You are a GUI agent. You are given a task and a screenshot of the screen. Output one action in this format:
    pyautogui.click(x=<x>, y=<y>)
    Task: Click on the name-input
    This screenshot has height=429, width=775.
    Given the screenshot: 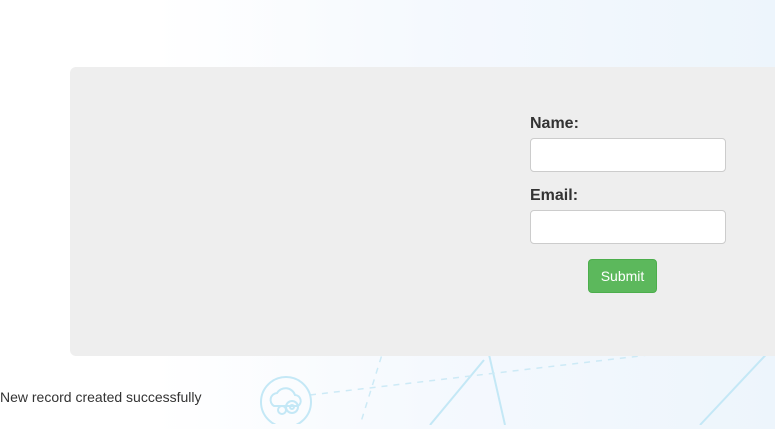 What is the action you would take?
    pyautogui.click(x=628, y=155)
    